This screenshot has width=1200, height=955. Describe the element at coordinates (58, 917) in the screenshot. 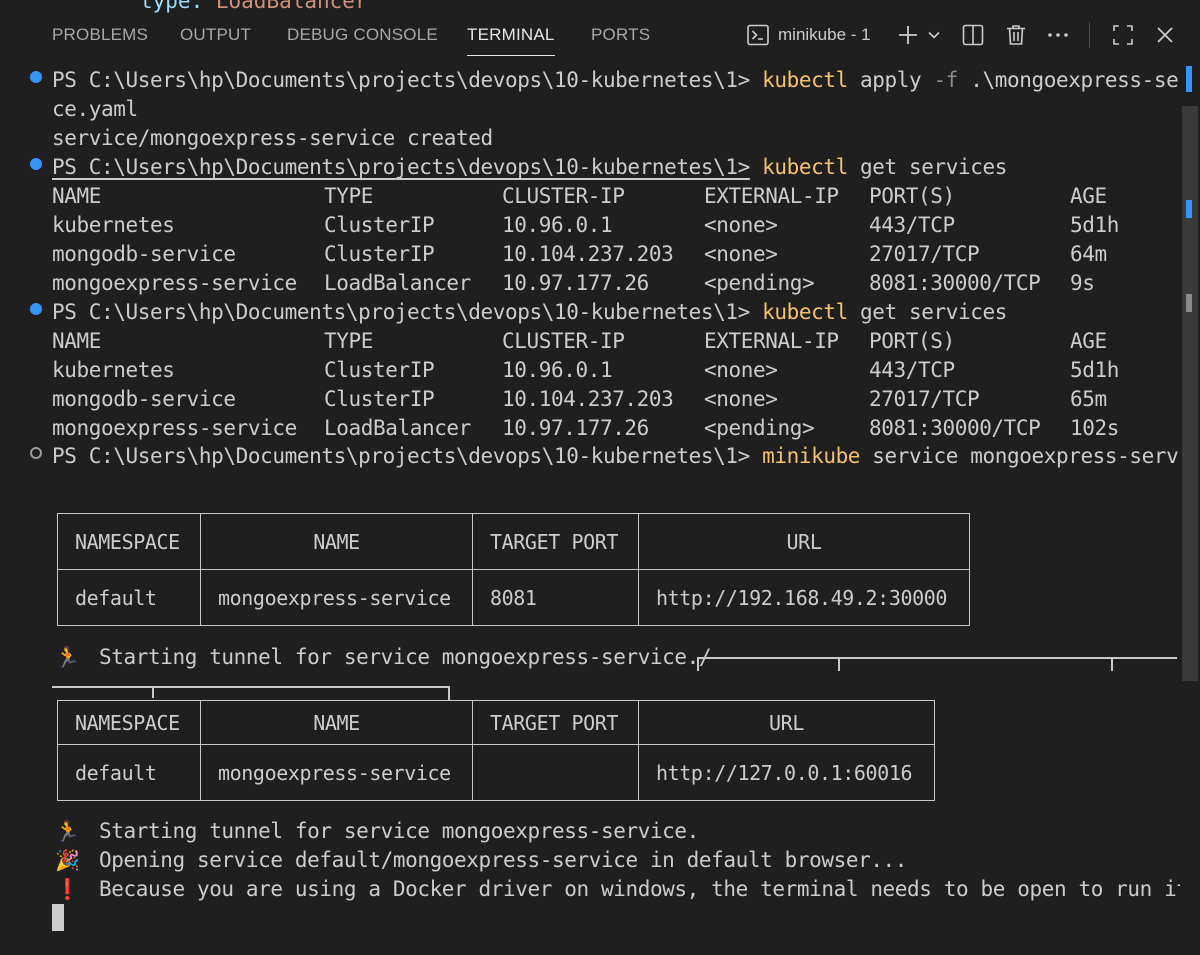

I see `terminal-cursor` at that location.